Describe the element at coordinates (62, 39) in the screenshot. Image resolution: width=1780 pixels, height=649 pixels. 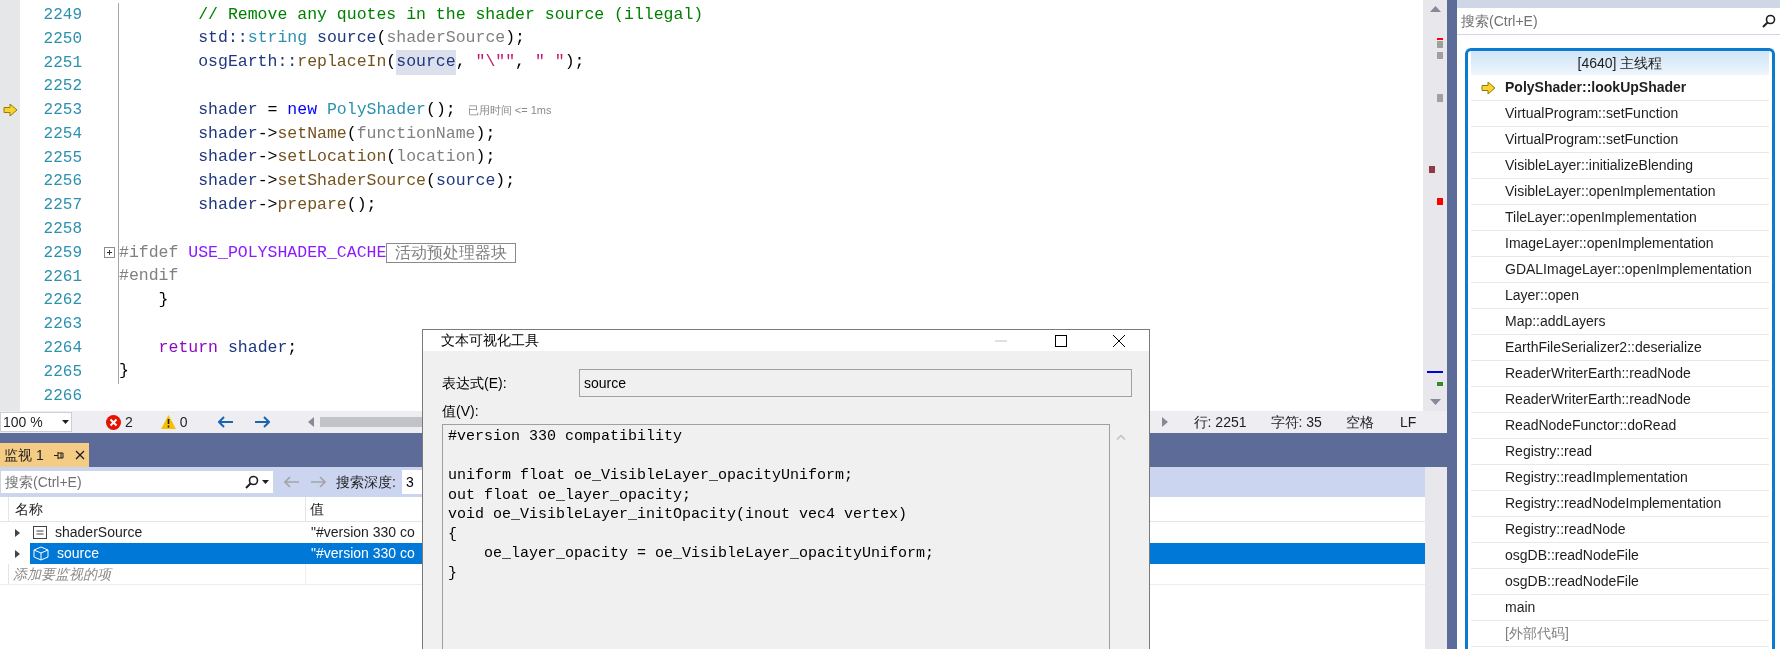
I see `line-number: 2250` at that location.